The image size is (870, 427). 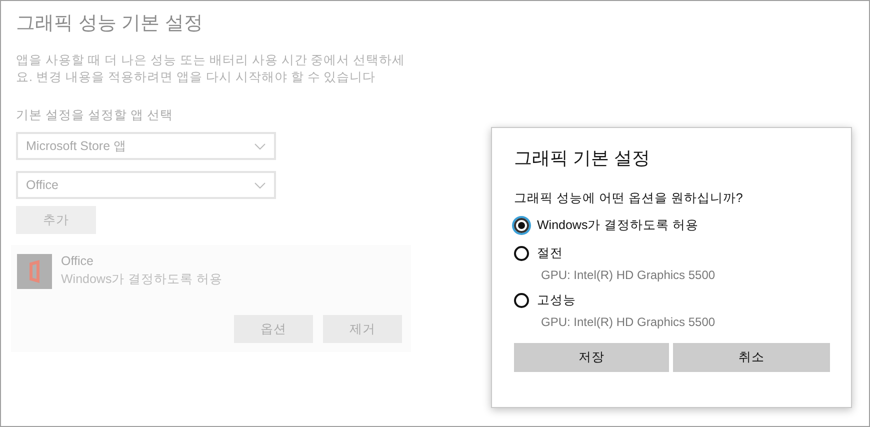 What do you see at coordinates (211, 298) in the screenshot?
I see `app-card: Office Windows가 결정하도록 허용 옵션 제거` at bounding box center [211, 298].